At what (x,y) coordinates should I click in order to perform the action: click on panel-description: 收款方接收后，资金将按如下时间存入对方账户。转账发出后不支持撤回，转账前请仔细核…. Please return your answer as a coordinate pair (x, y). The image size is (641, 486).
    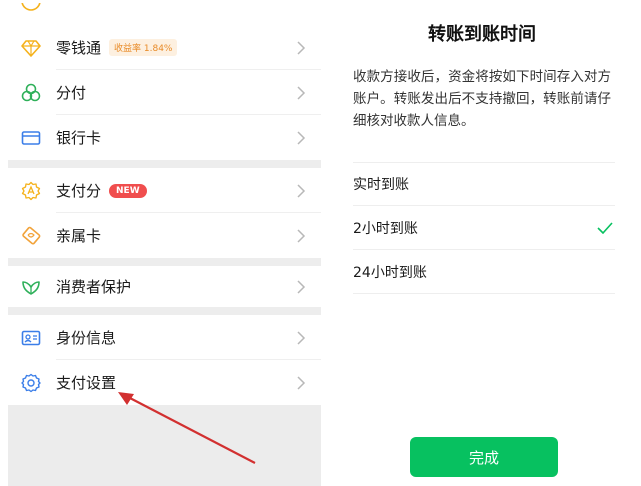
    Looking at the image, I should click on (482, 99).